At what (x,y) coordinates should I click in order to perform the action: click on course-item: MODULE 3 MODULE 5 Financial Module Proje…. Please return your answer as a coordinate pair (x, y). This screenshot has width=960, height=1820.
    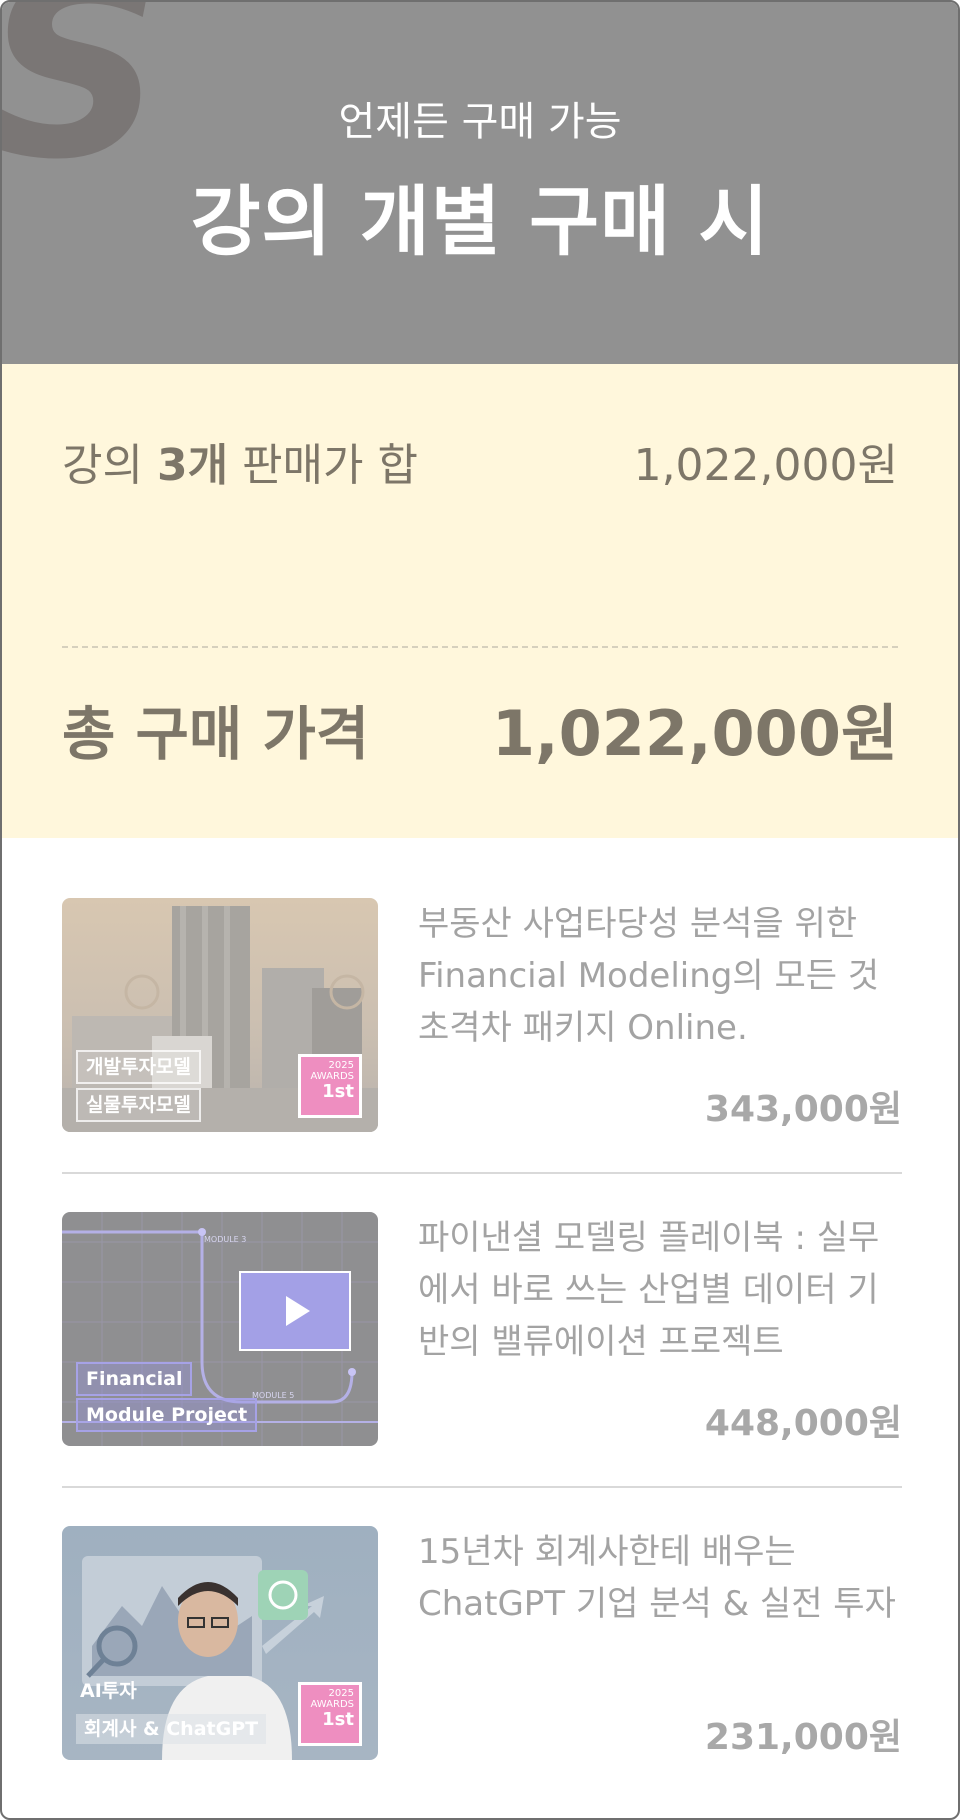
    Looking at the image, I should click on (482, 1329).